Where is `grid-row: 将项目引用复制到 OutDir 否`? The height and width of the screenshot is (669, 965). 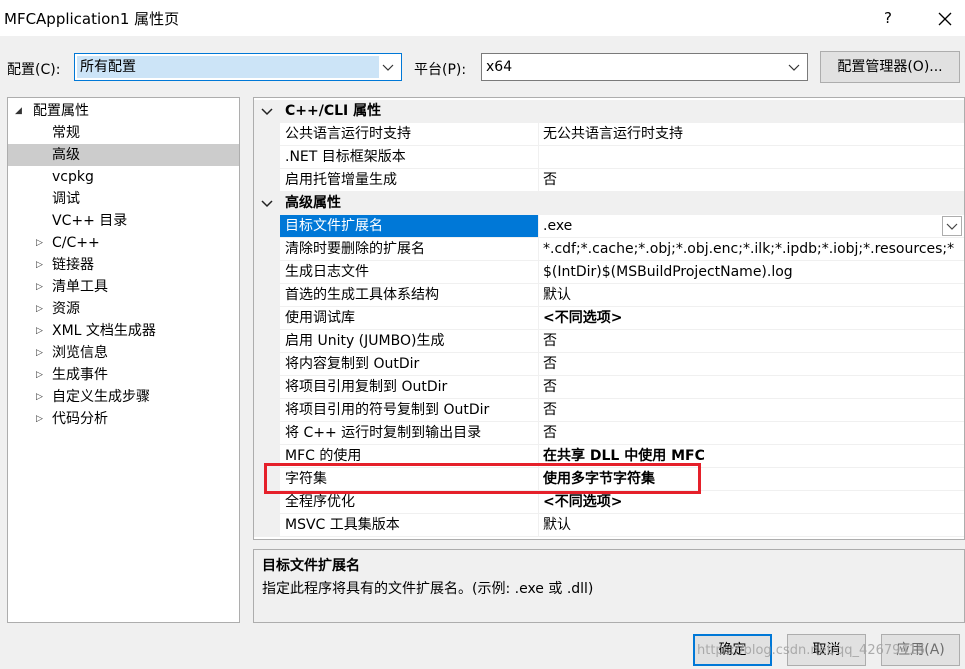
grid-row: 将项目引用复制到 OutDir 否 is located at coordinates (609, 387).